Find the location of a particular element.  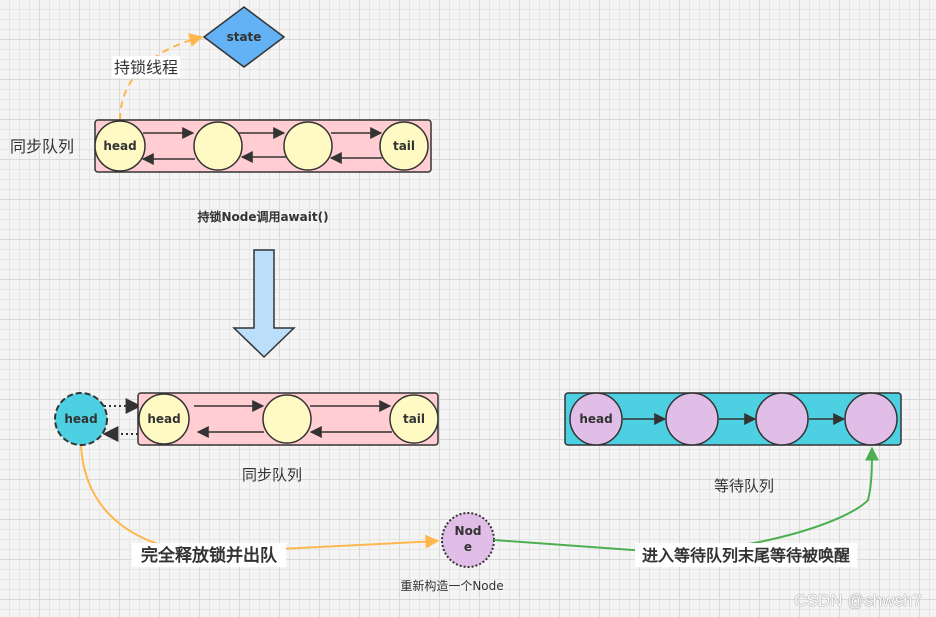

sync-queue-side-label: 同步队列 is located at coordinates (42, 146).